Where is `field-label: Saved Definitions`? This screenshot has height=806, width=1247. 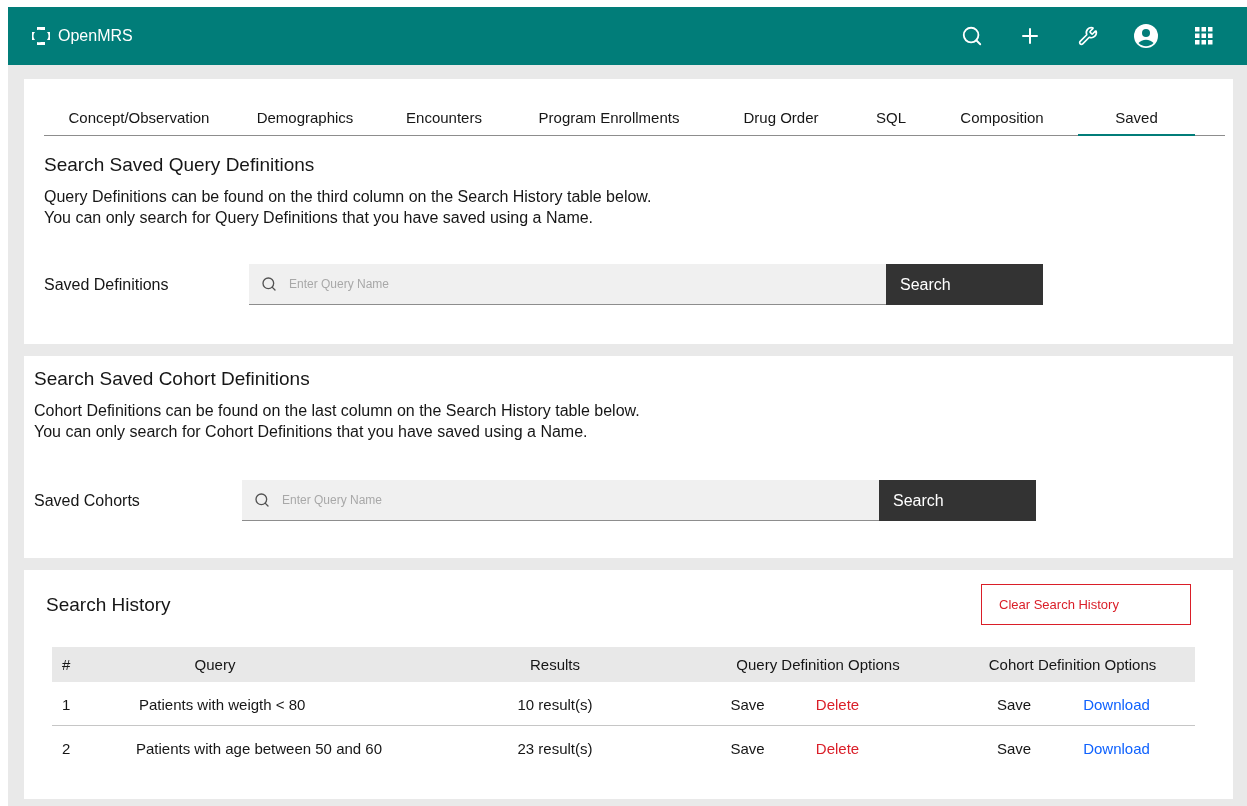 field-label: Saved Definitions is located at coordinates (107, 284).